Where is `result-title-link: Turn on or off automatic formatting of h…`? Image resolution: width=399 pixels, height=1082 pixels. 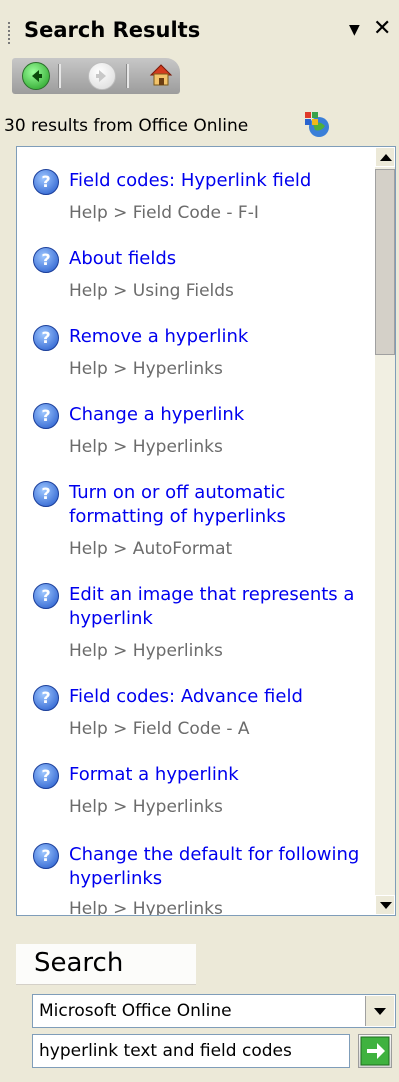 result-title-link: Turn on or off automatic formatting of h… is located at coordinates (219, 505).